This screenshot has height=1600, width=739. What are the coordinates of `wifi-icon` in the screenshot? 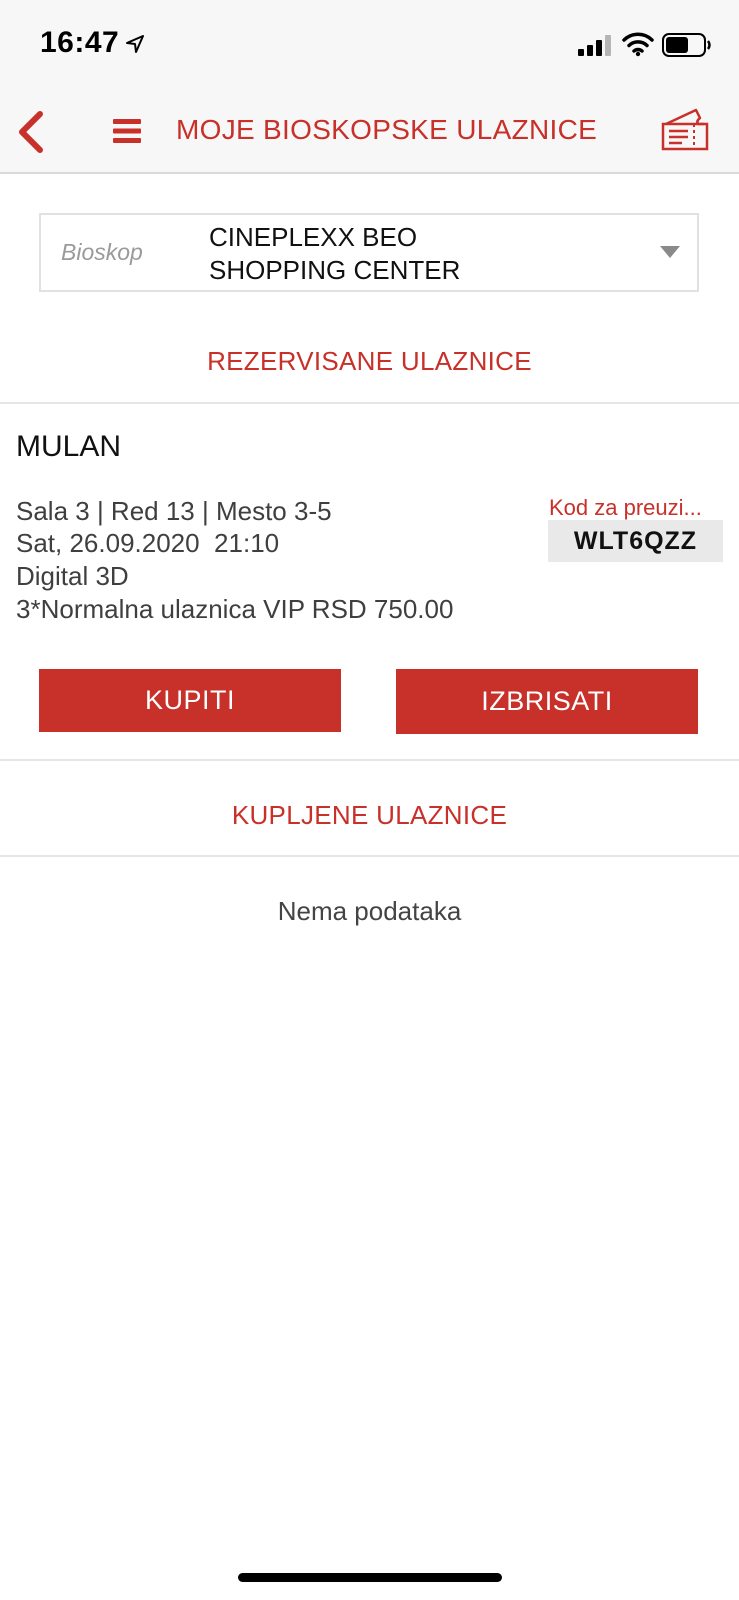 It's located at (638, 44).